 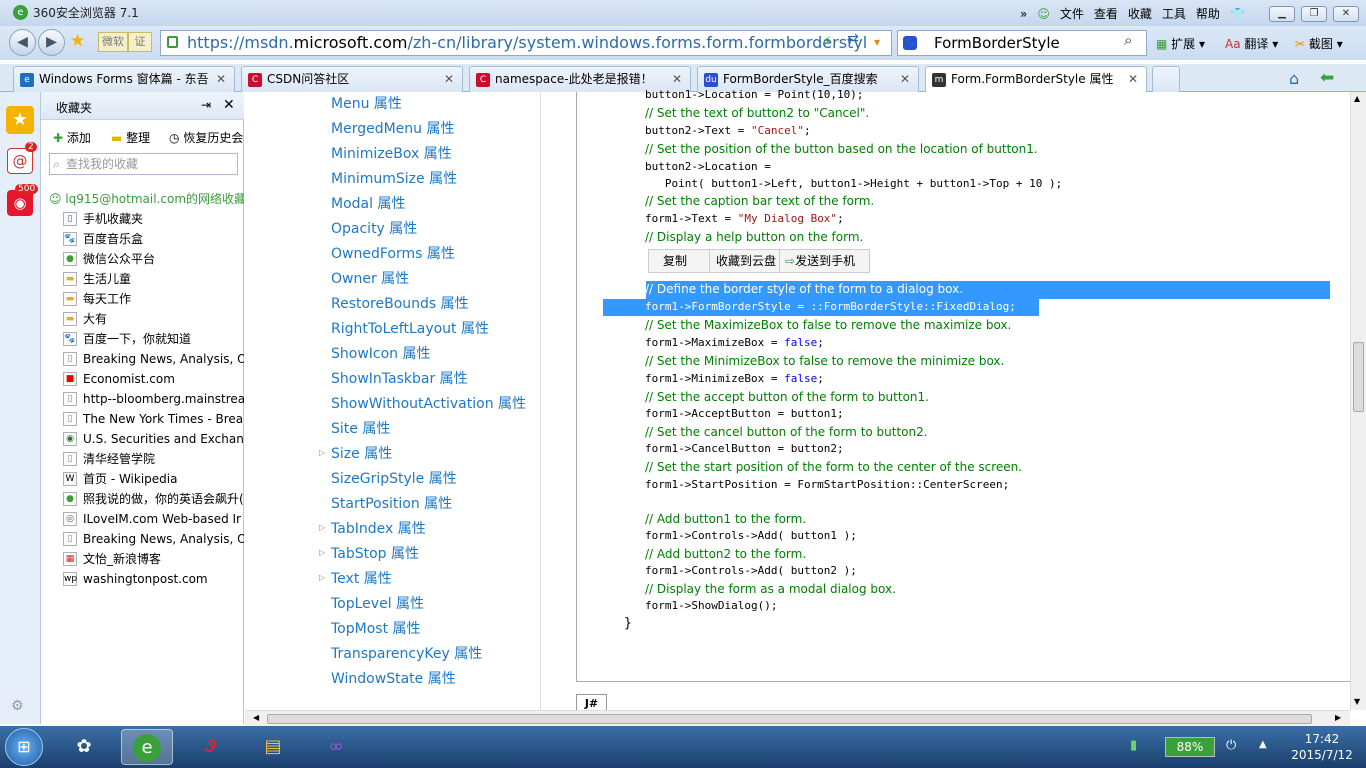 What do you see at coordinates (1036, 79) in the screenshot?
I see `tab-form-borderstyle: m Form.FormBorderStyle 属性 ✕` at bounding box center [1036, 79].